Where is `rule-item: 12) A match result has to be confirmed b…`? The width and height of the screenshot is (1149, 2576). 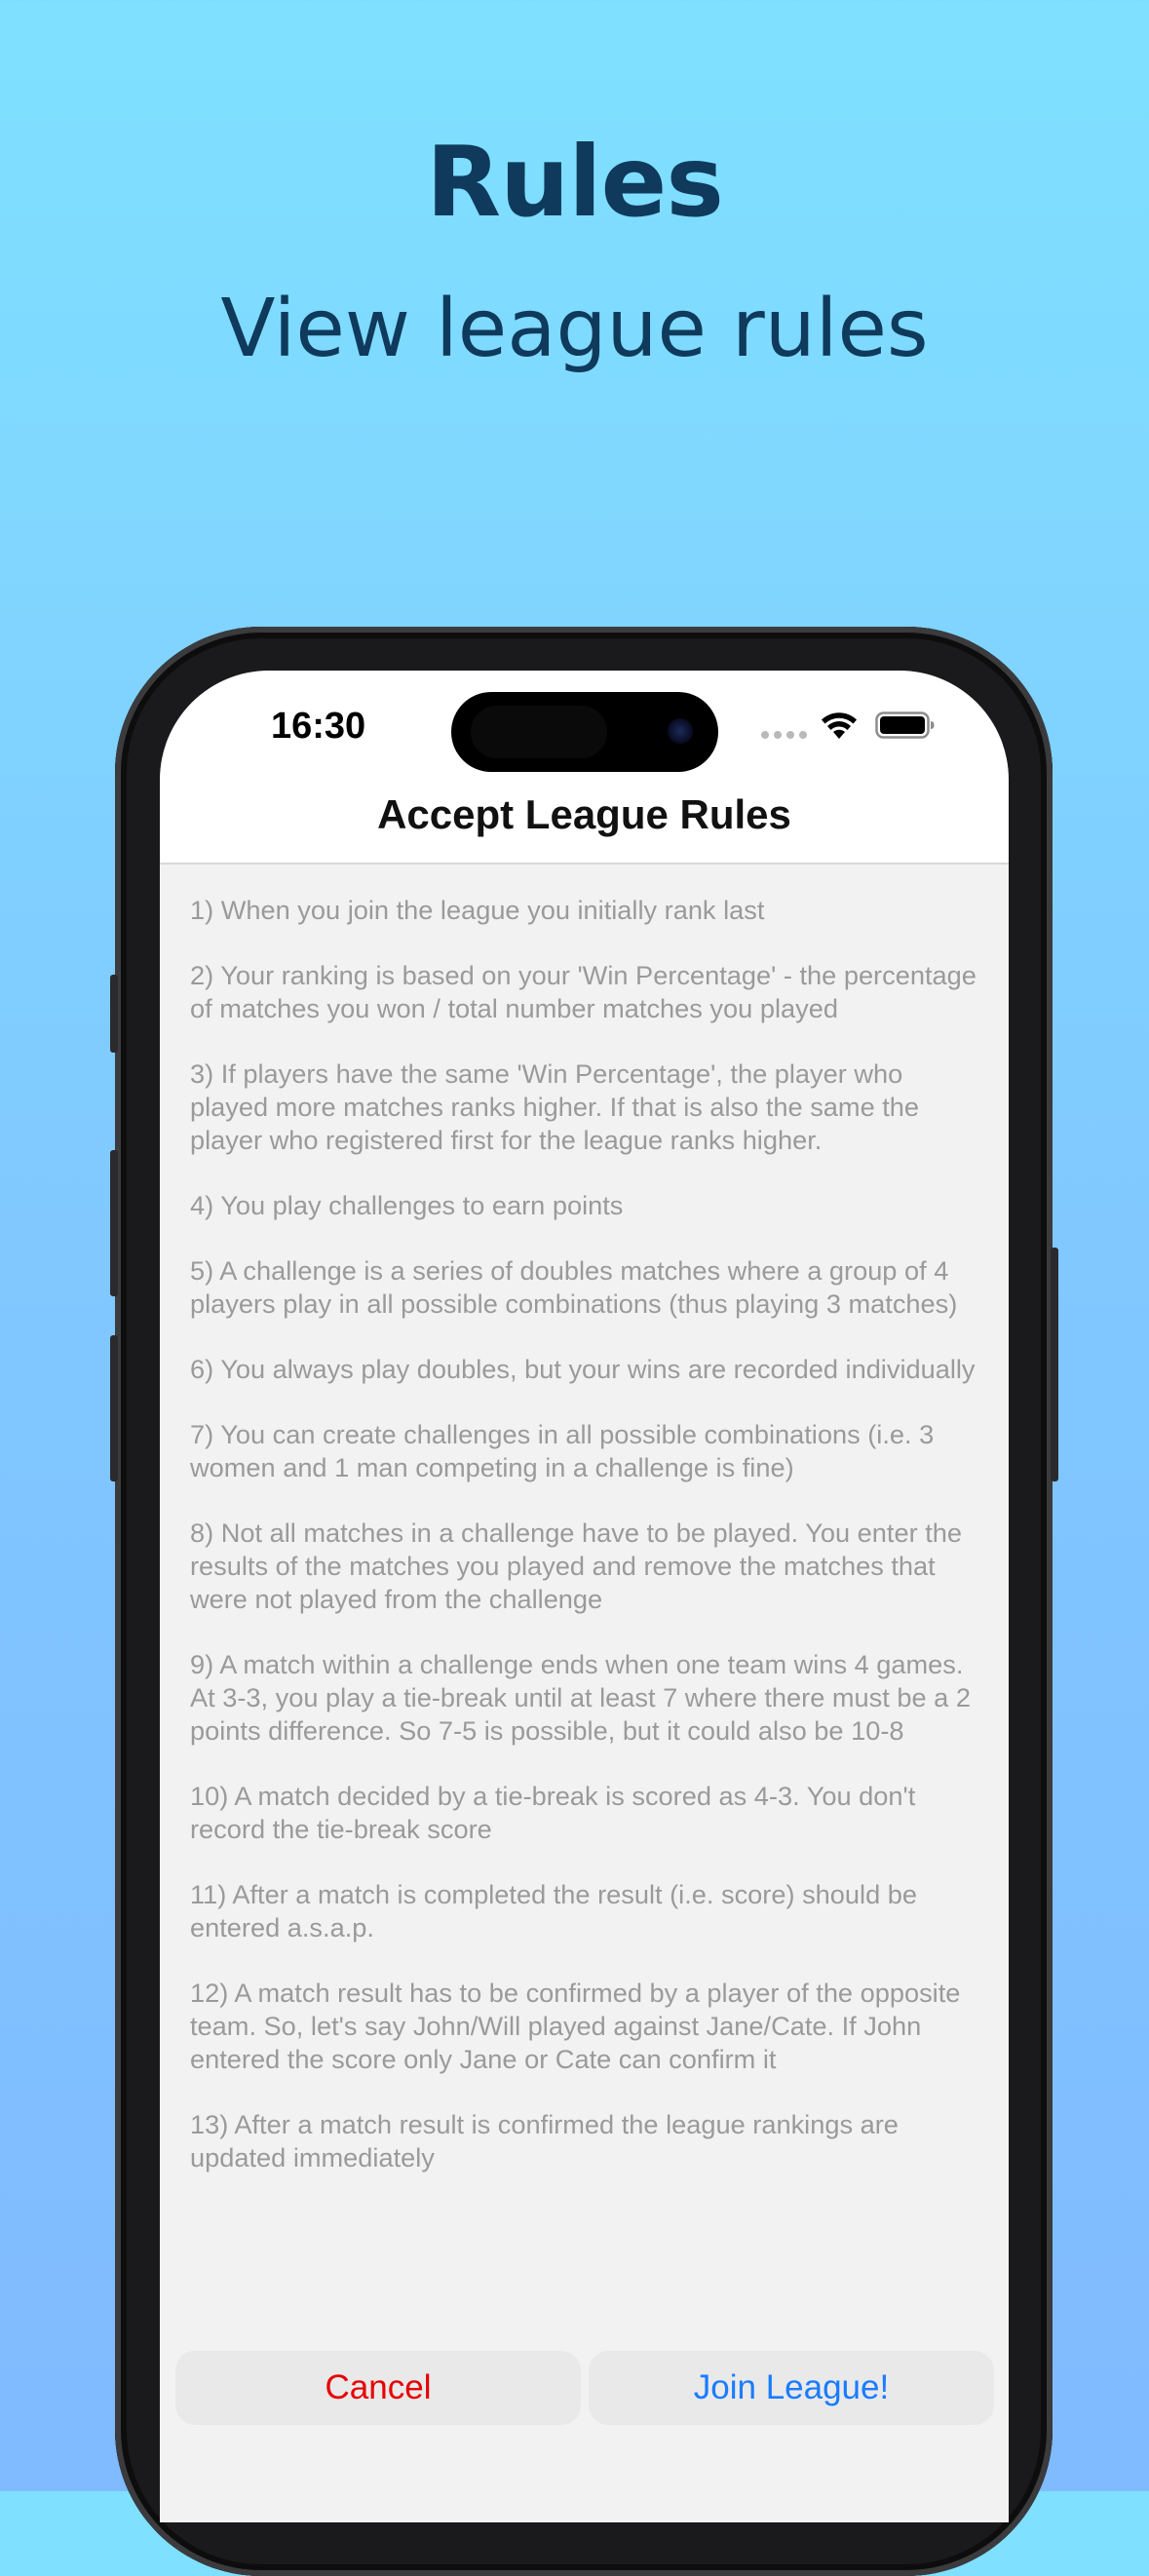 rule-item: 12) A match result has to be confirmed b… is located at coordinates (575, 2026).